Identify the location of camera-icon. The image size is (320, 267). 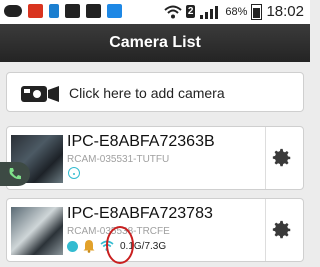
(40, 94).